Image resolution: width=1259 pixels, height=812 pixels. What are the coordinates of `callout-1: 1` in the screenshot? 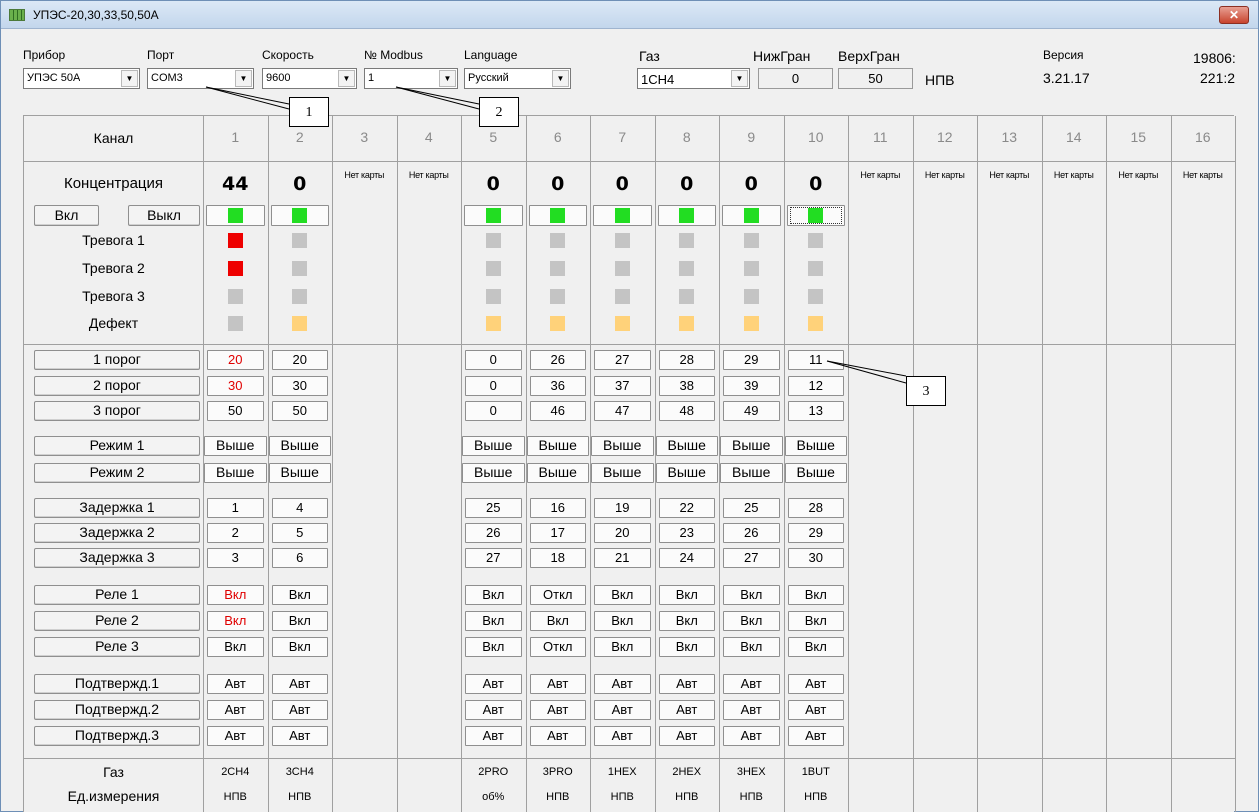 It's located at (309, 112).